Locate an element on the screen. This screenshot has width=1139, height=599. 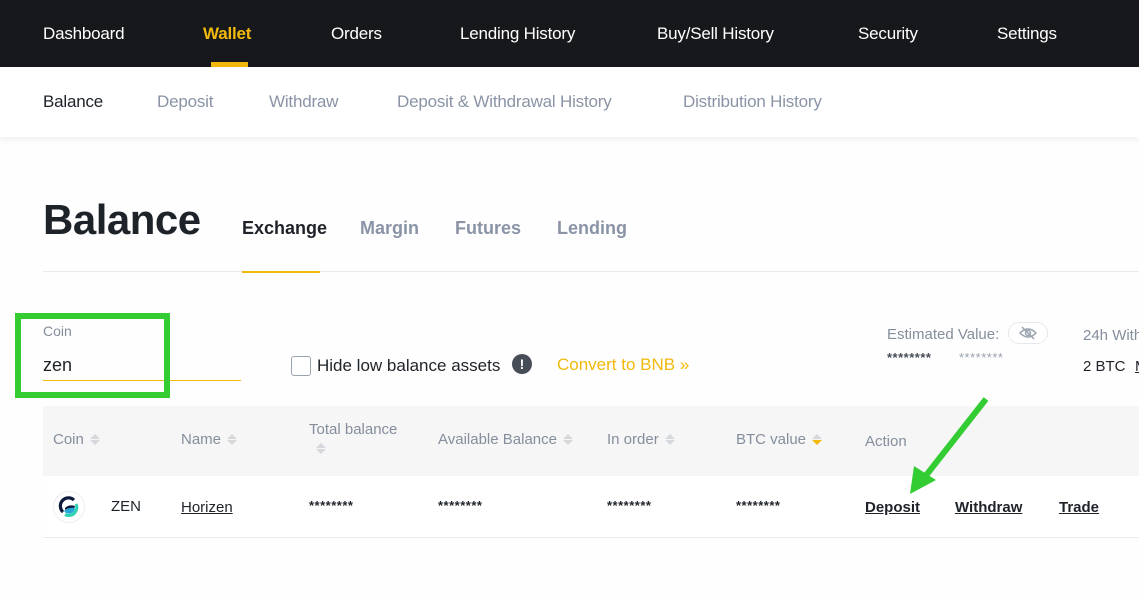
row-btc-value: ******** is located at coordinates (758, 505).